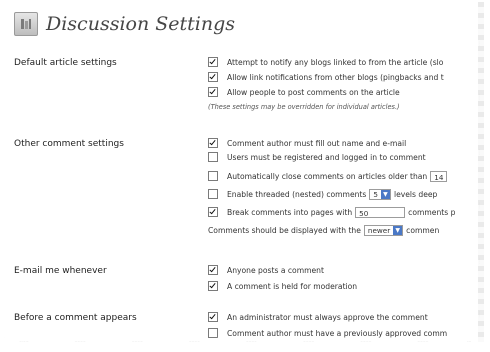 Image resolution: width=490 pixels, height=352 pixels. What do you see at coordinates (75, 318) in the screenshot?
I see `section-label-before-comment: Before a comment appears` at bounding box center [75, 318].